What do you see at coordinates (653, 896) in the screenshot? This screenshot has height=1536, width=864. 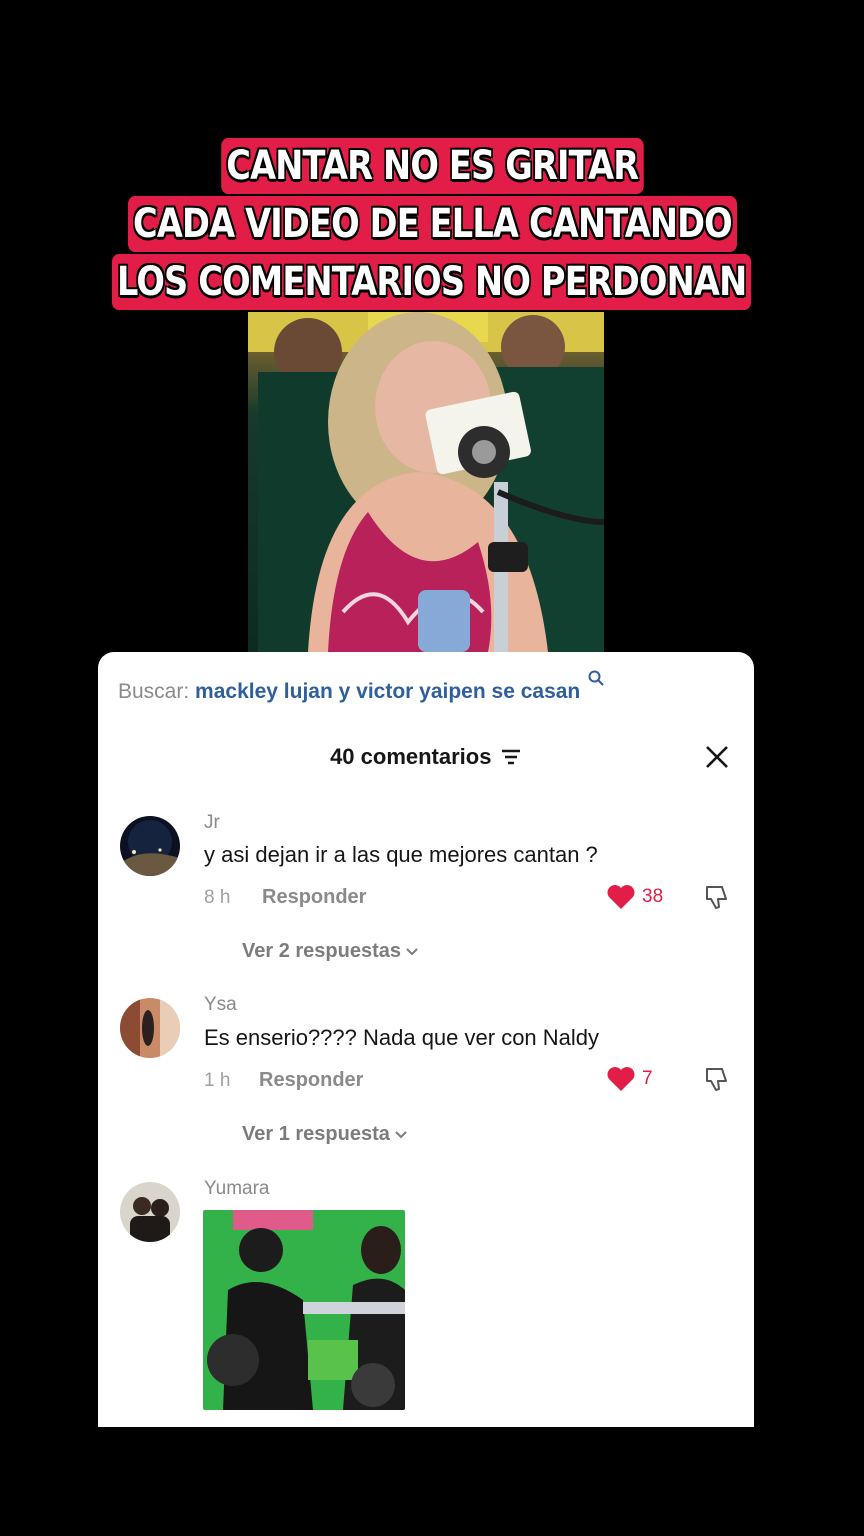 I see `like-count: 38` at bounding box center [653, 896].